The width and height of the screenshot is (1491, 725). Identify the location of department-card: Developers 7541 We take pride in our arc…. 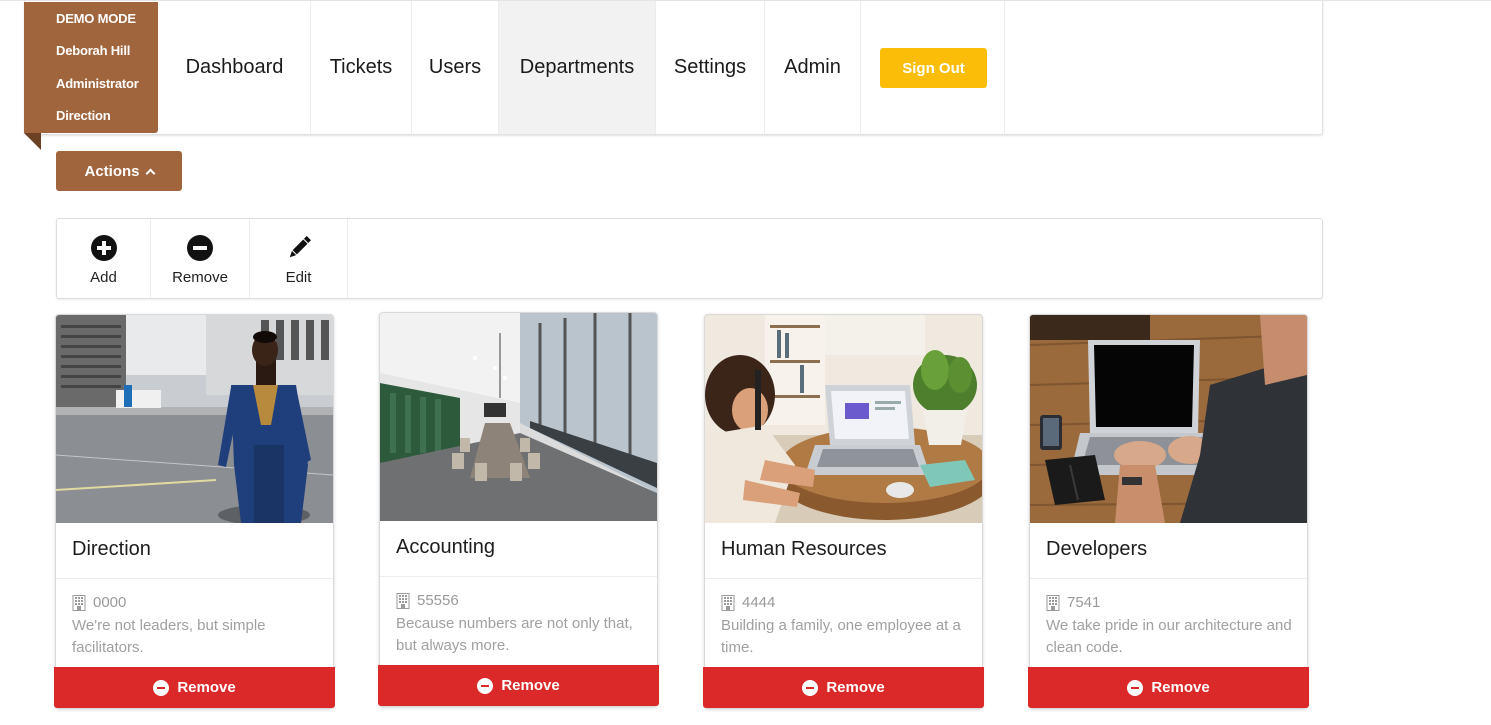
(1168, 511).